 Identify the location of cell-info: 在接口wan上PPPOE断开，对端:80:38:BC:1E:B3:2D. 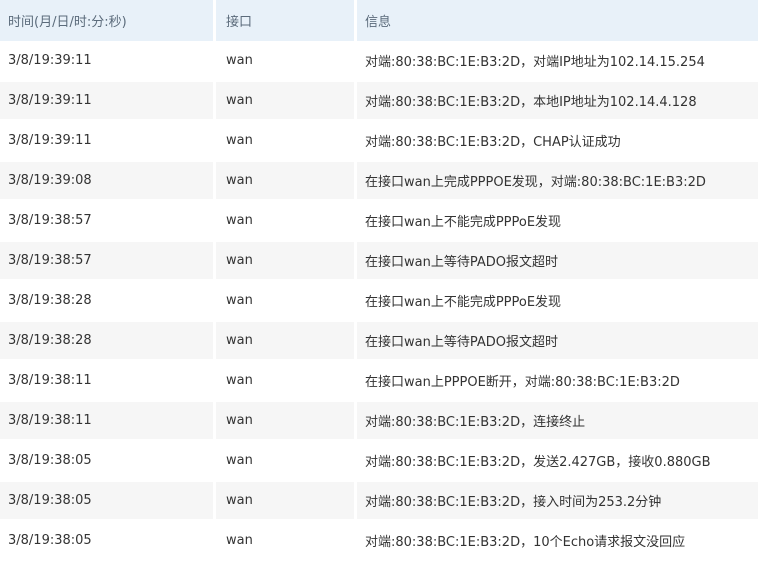
(557, 381).